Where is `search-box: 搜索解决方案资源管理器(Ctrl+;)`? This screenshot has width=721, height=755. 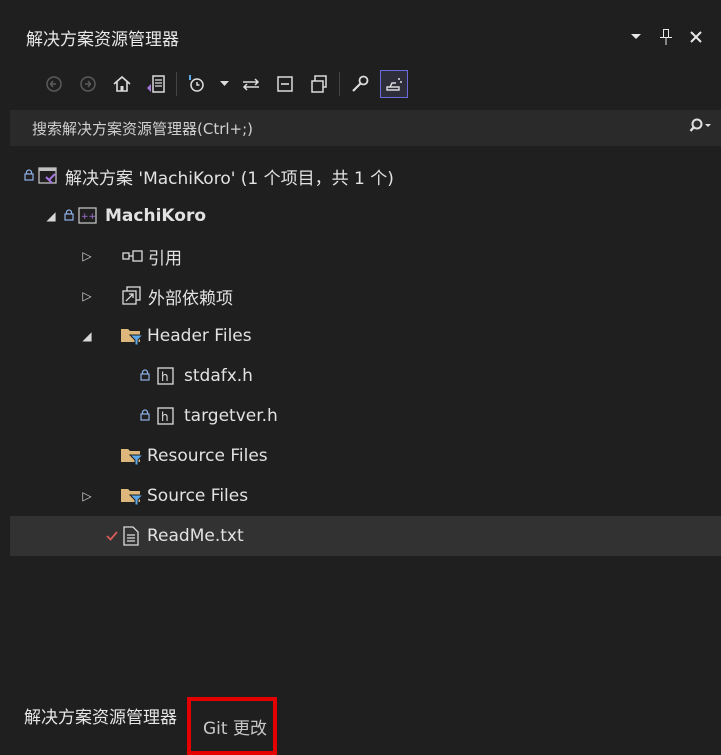 search-box: 搜索解决方案资源管理器(Ctrl+;) is located at coordinates (365, 128).